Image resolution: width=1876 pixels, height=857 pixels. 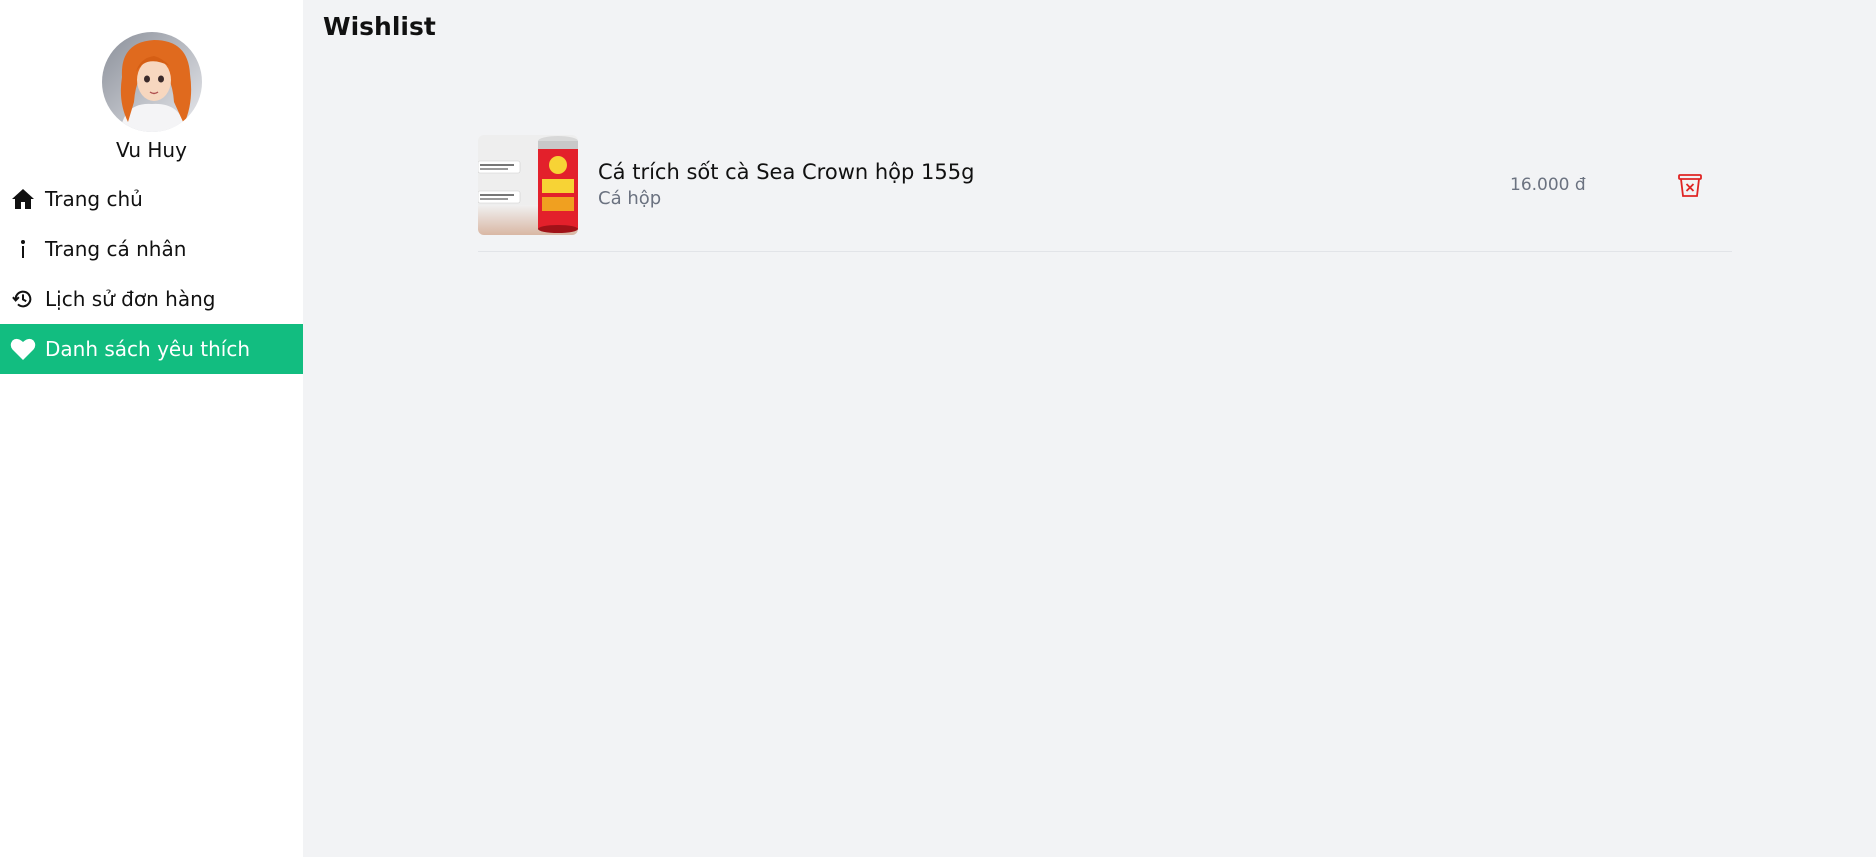 What do you see at coordinates (130, 299) in the screenshot?
I see `sidebar-item-label: Lịch sử đơn hàng` at bounding box center [130, 299].